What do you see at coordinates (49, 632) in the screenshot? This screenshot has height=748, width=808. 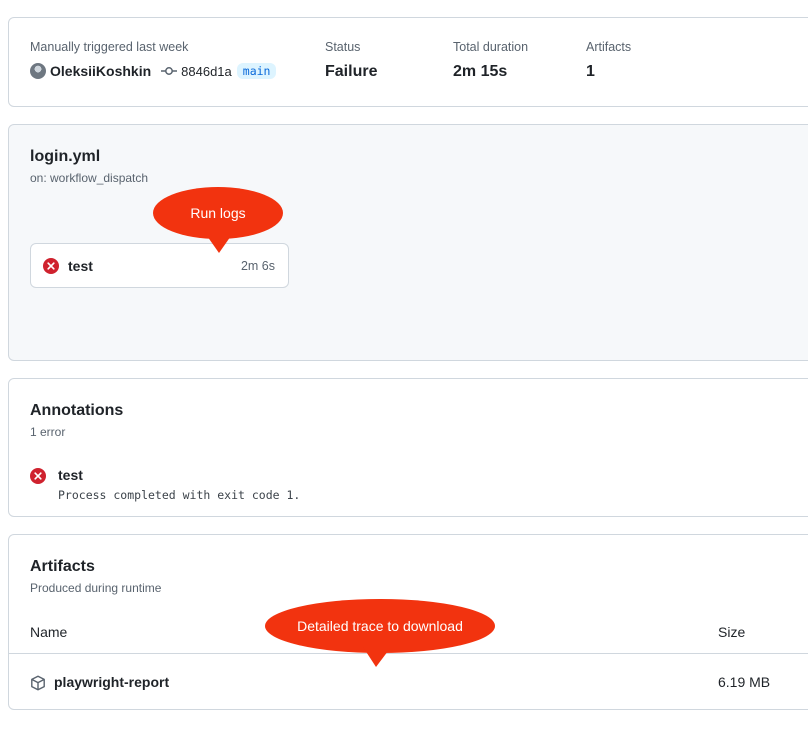 I see `column-header-name: Name` at bounding box center [49, 632].